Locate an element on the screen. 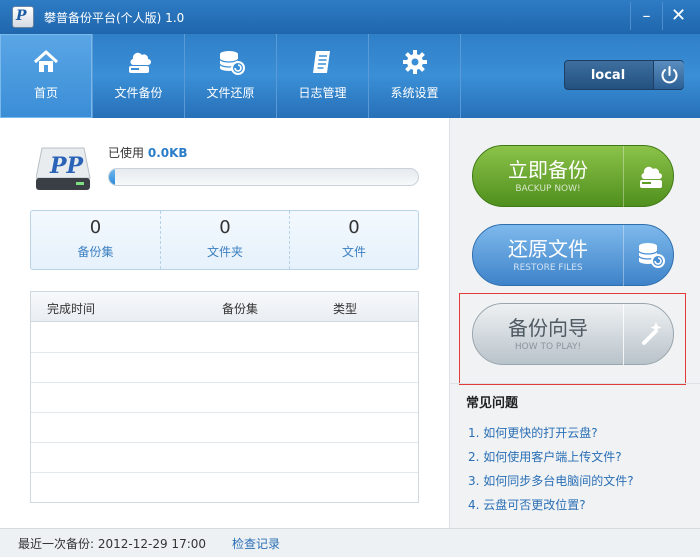 The image size is (700, 557). column-header-backup-set: 备份集 is located at coordinates (240, 308).